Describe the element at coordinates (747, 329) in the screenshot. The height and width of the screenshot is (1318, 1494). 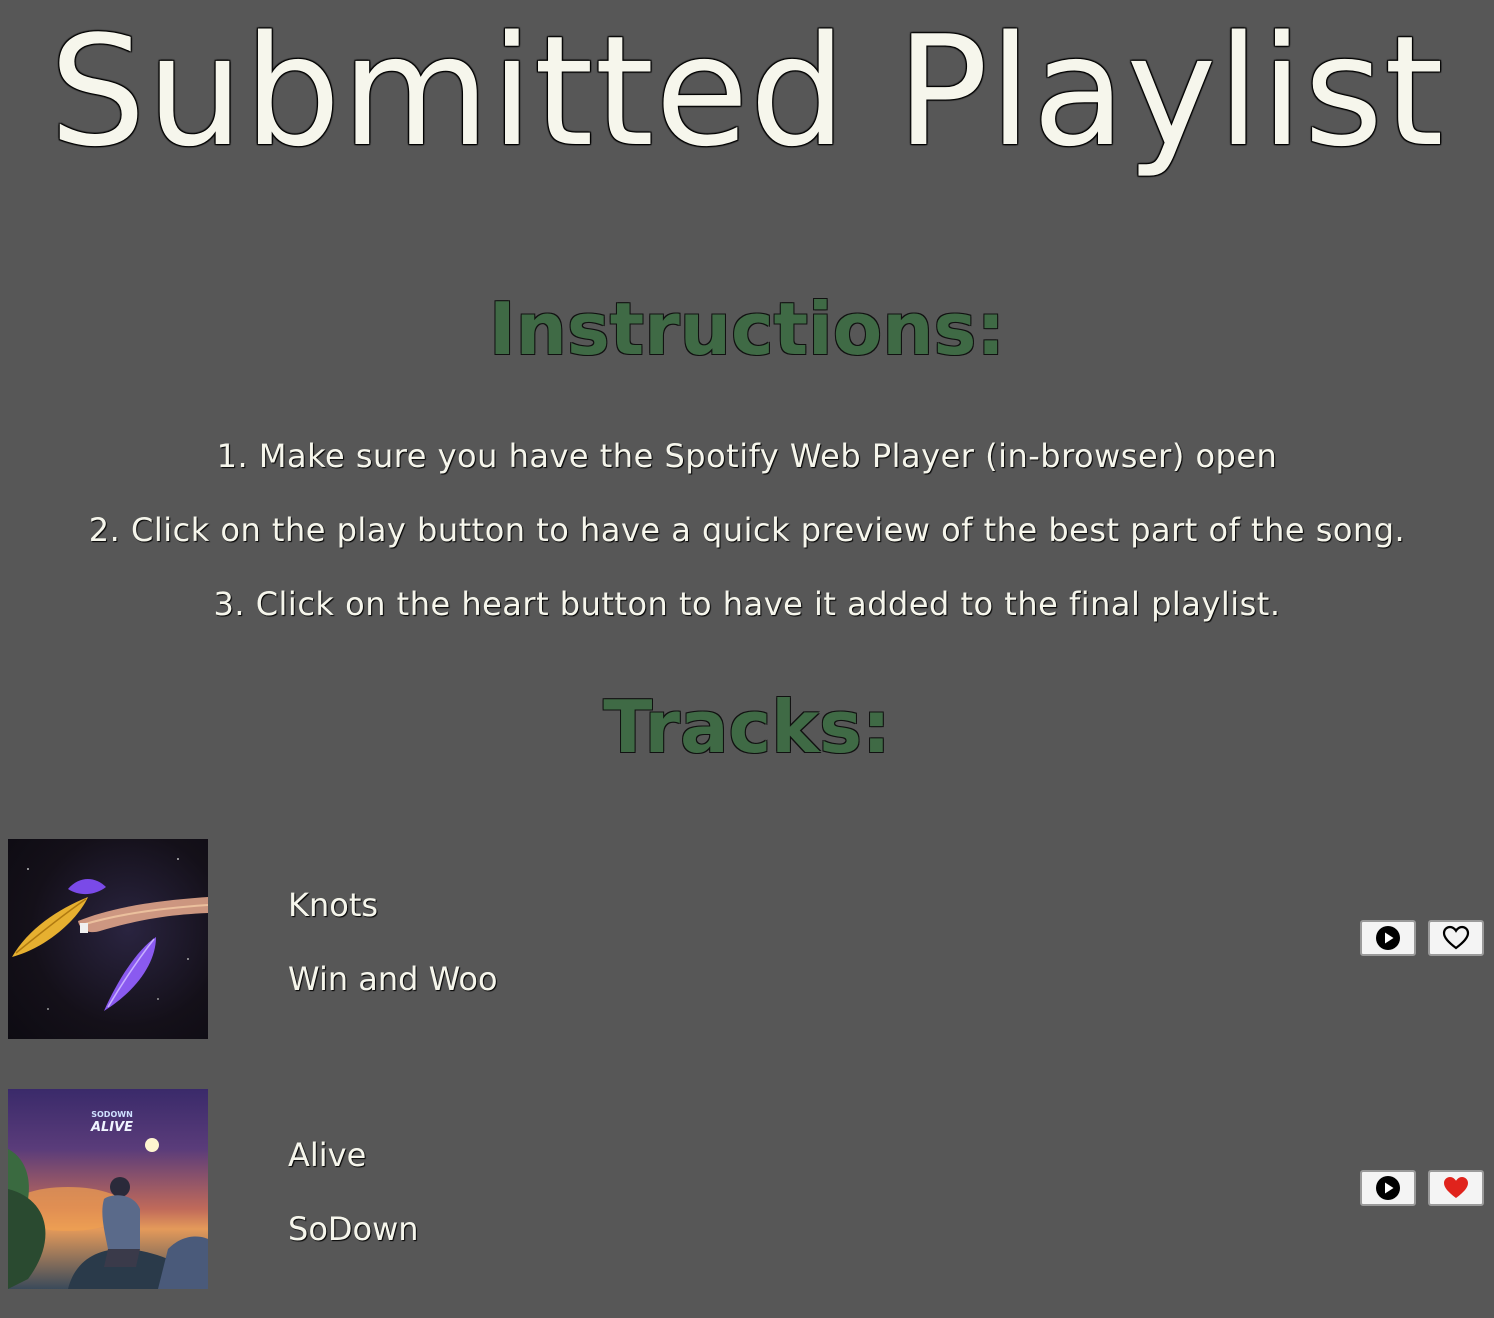
I see `instructions-heading: Instructions:` at that location.